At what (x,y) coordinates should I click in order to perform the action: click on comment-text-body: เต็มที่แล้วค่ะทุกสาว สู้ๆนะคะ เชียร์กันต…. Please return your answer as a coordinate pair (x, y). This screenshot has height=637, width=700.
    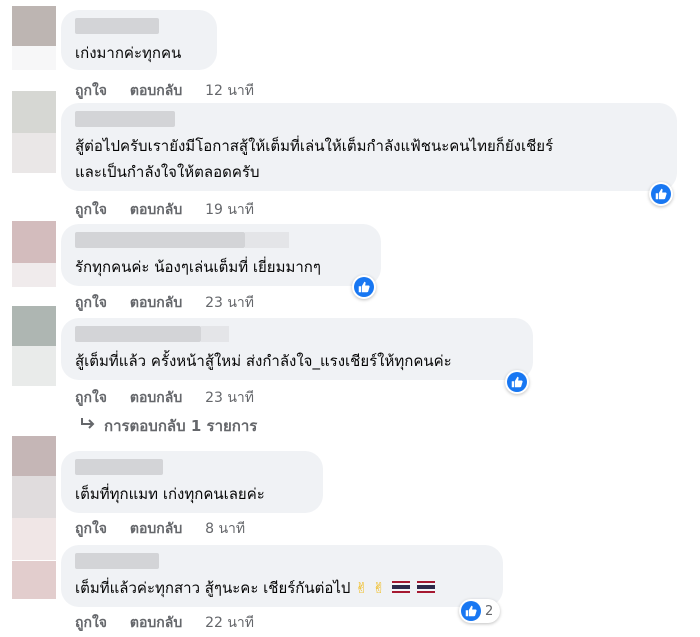
    Looking at the image, I should click on (213, 588).